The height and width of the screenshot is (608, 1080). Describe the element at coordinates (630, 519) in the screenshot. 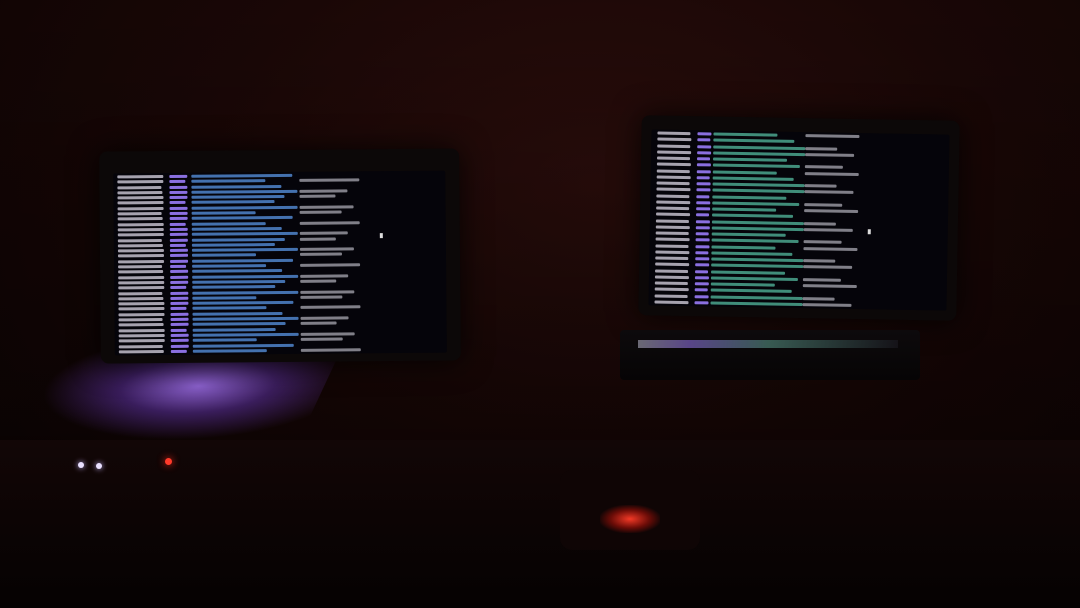

I see `red-glow` at that location.